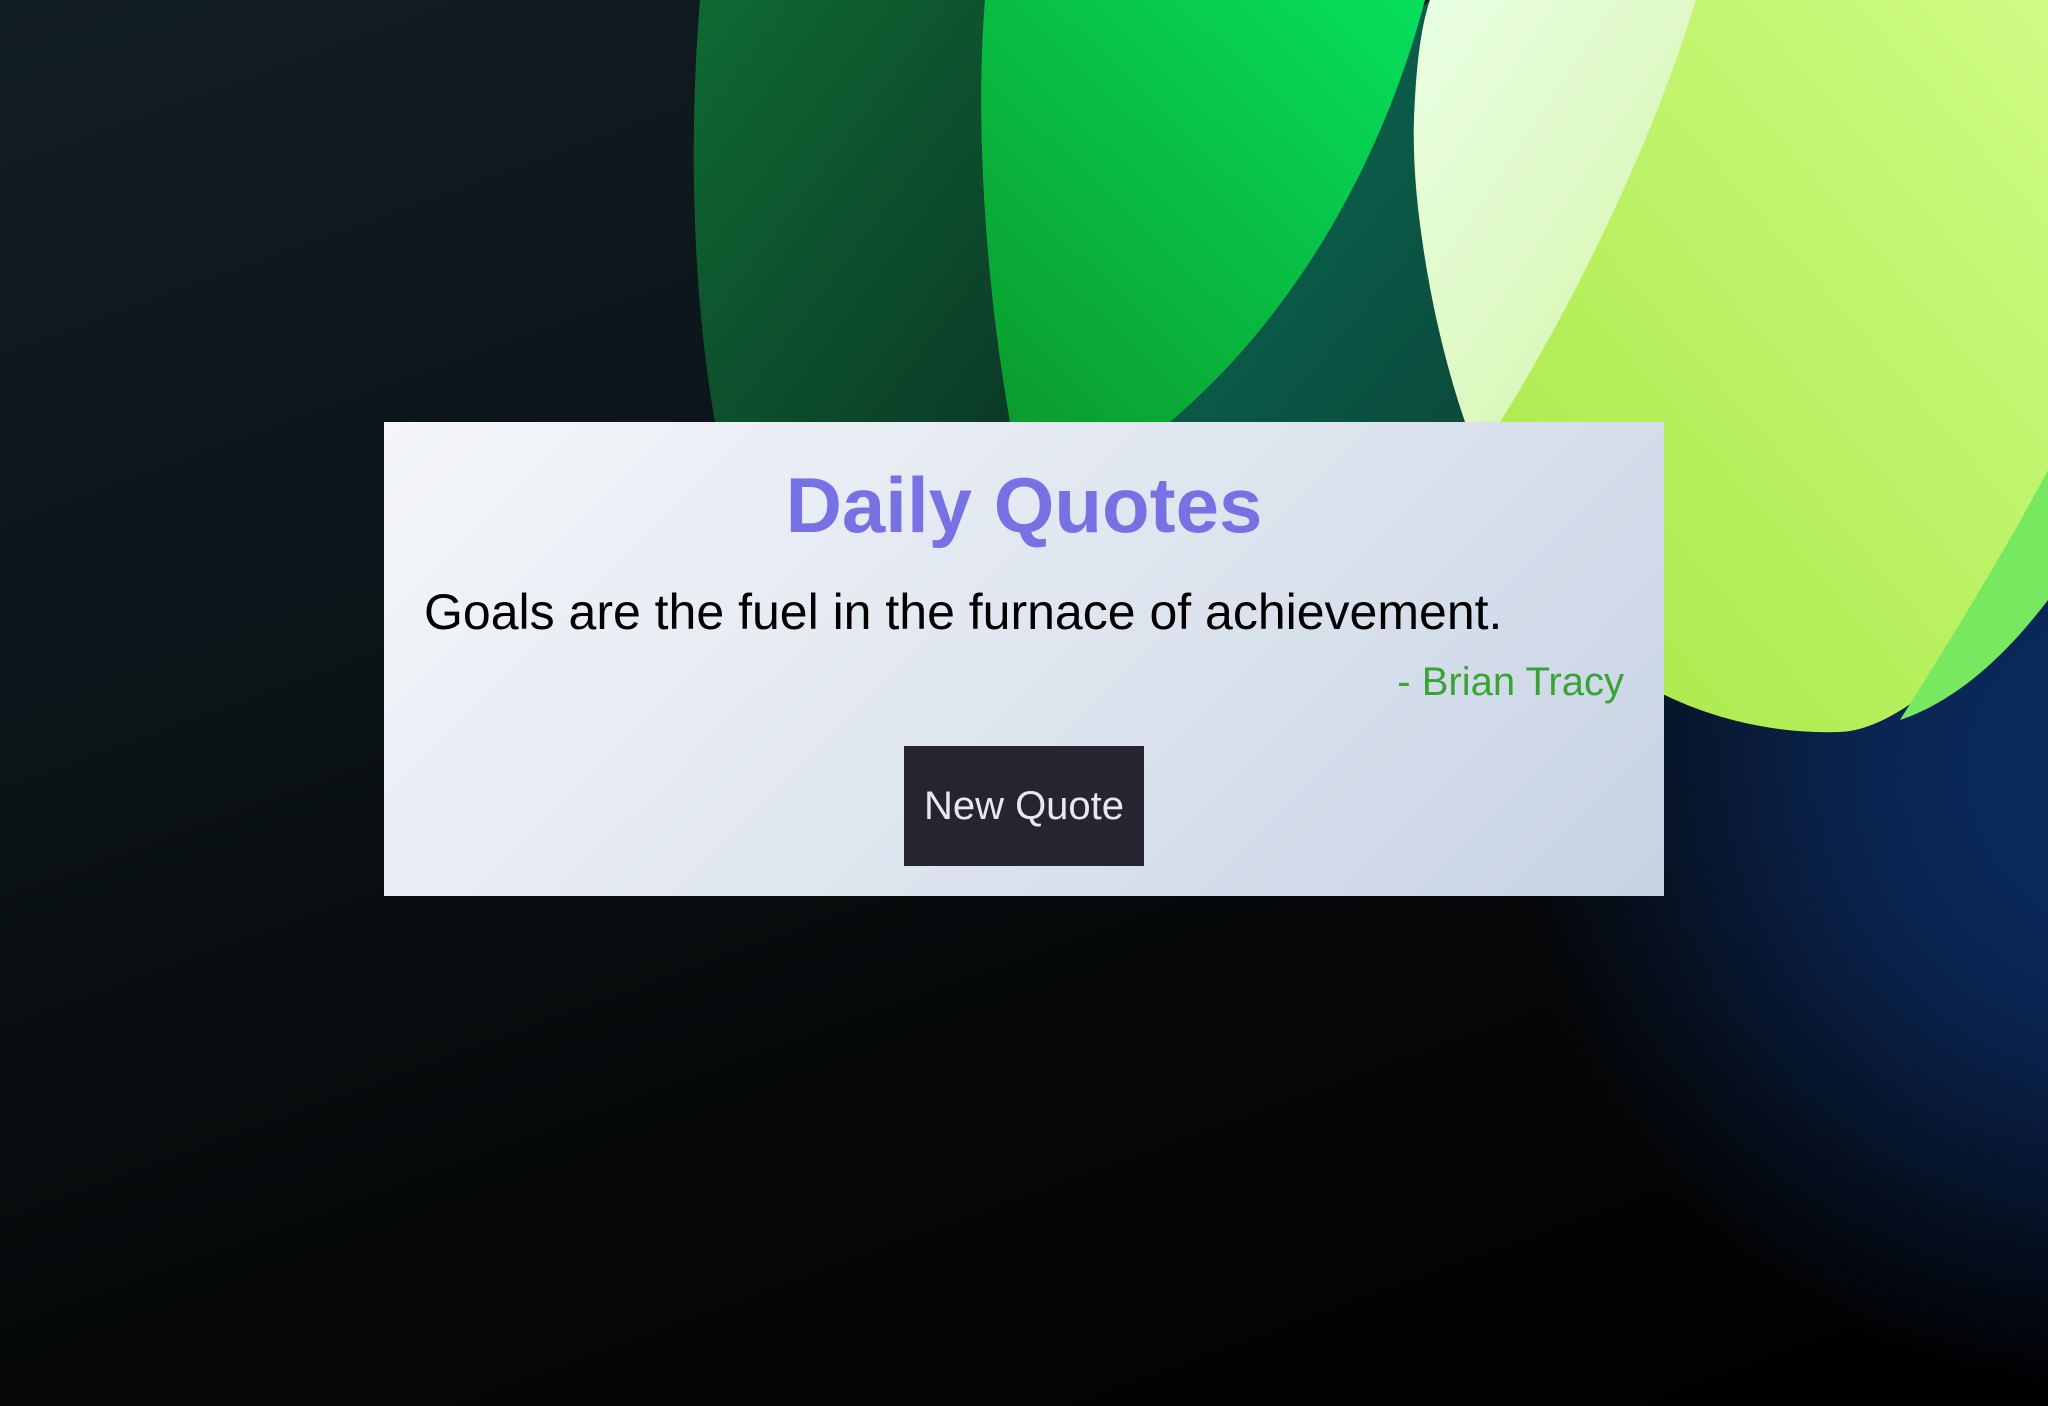 The image size is (2048, 1406). I want to click on new-quote-button: New Quote, so click(1024, 806).